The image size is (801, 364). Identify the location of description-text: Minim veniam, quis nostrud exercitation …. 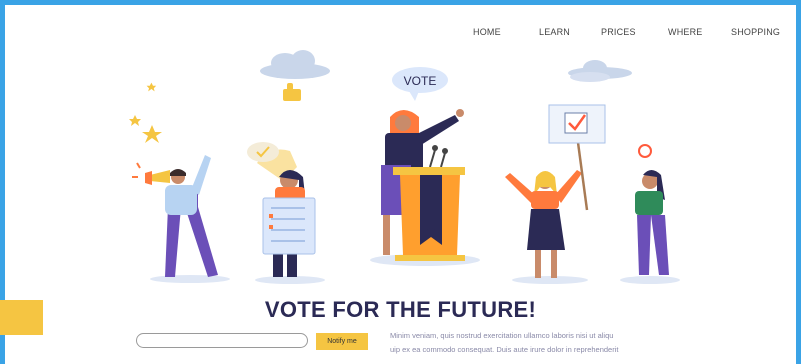
(530, 343).